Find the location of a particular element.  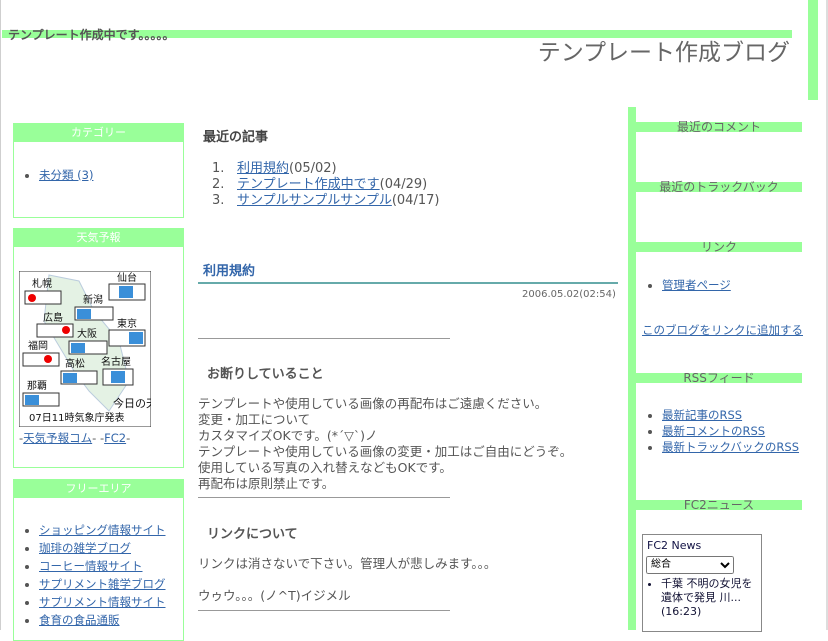

category-box: カテゴリー 未分類 (3) is located at coordinates (98, 170).